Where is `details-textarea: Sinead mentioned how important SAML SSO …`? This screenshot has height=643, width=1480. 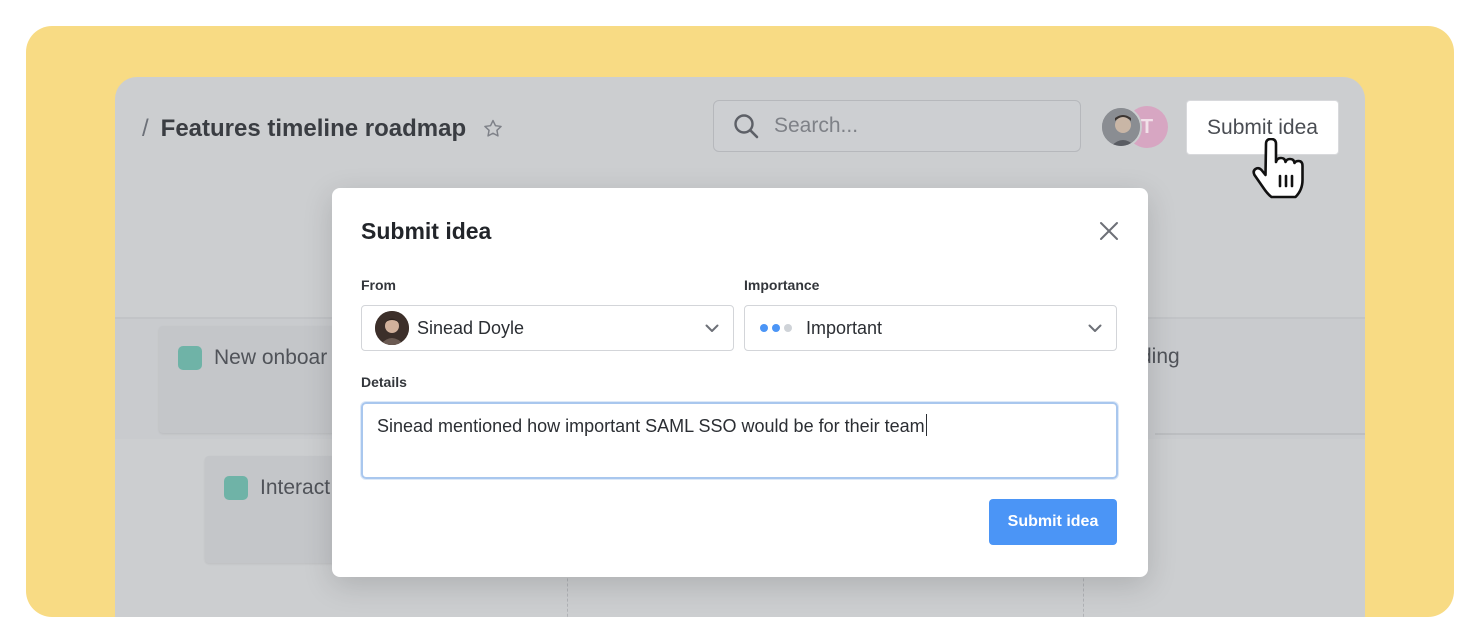 details-textarea: Sinead mentioned how important SAML SSO … is located at coordinates (739, 440).